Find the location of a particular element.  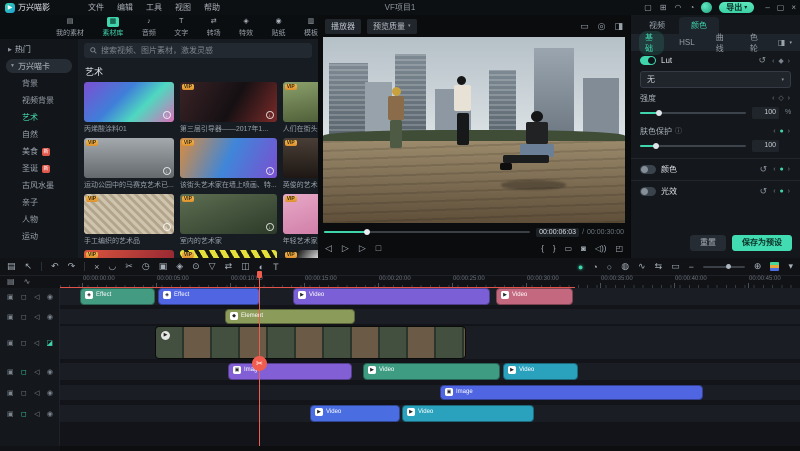

lut-select: 无 ▾ is located at coordinates (715, 79).